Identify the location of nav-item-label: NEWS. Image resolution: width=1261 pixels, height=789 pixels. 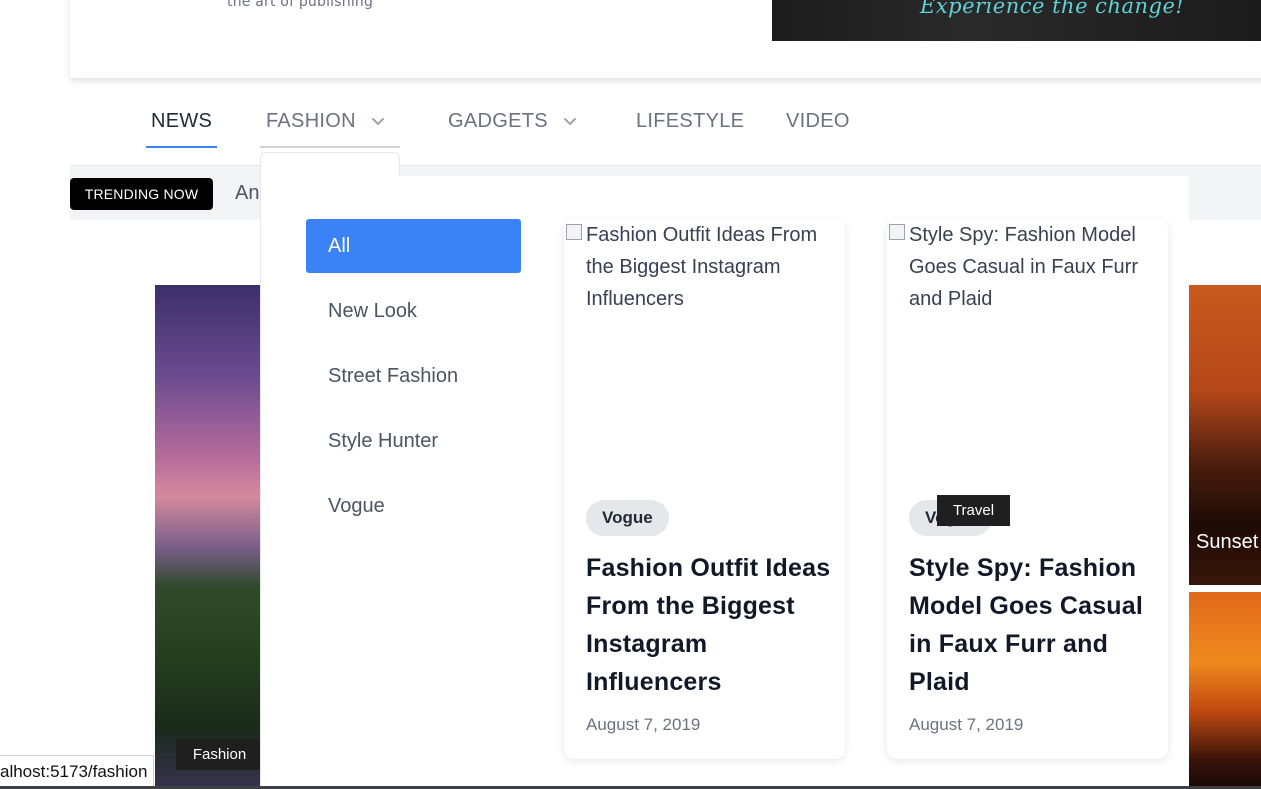
(182, 120).